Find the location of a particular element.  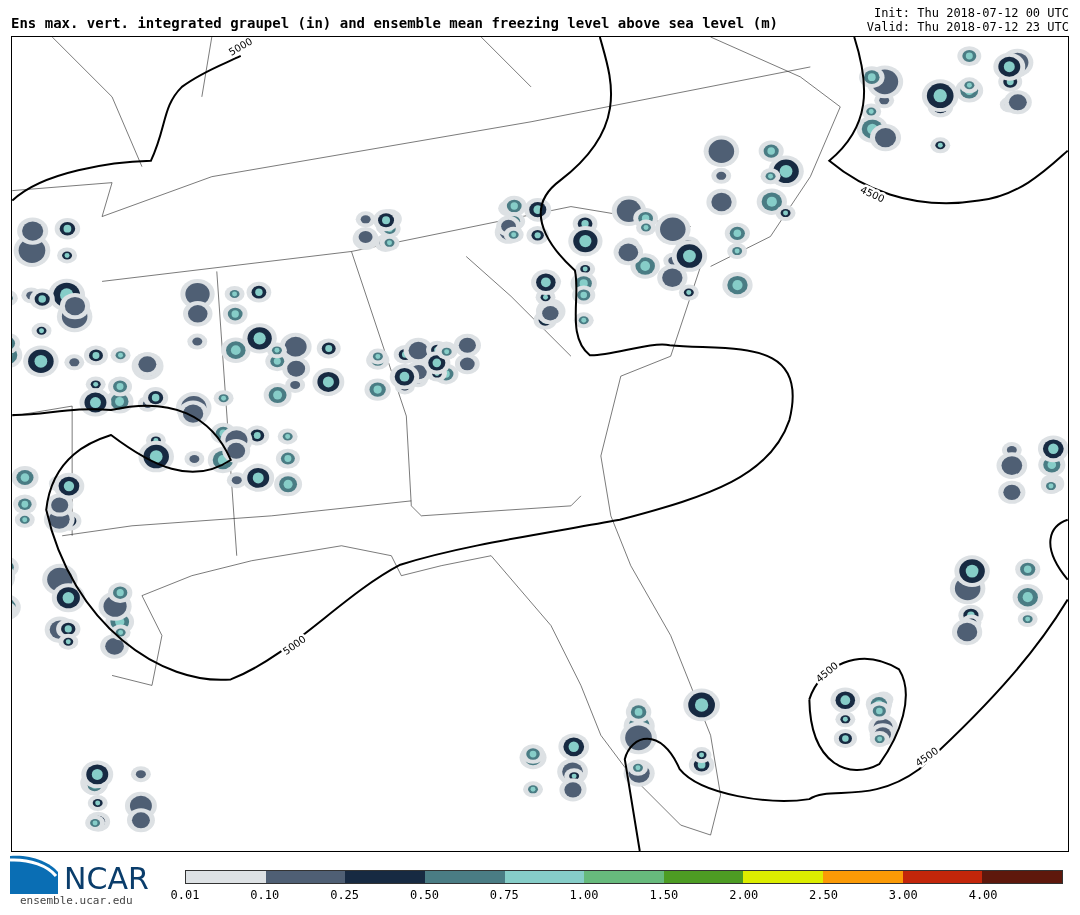

colorbar-label: 0.75 is located at coordinates (504, 895).